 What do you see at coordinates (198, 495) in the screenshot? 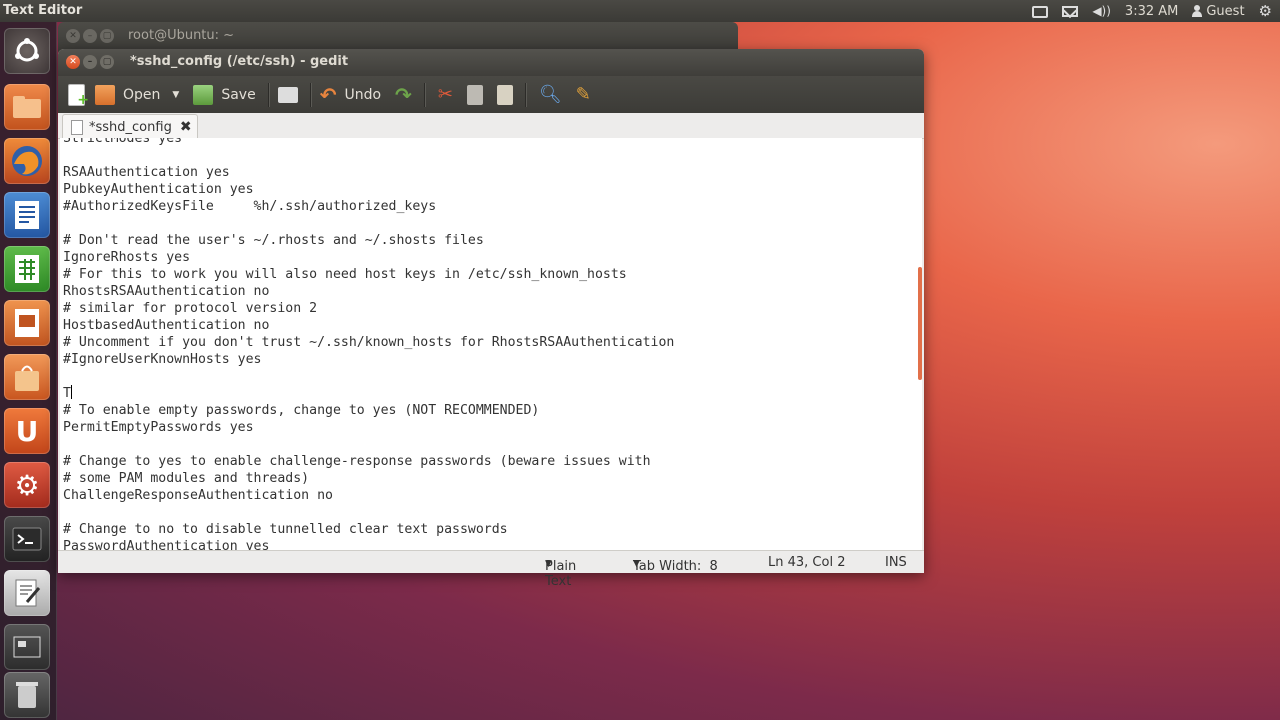
I see `code-line: ChallengeResponseAuthentication no` at bounding box center [198, 495].